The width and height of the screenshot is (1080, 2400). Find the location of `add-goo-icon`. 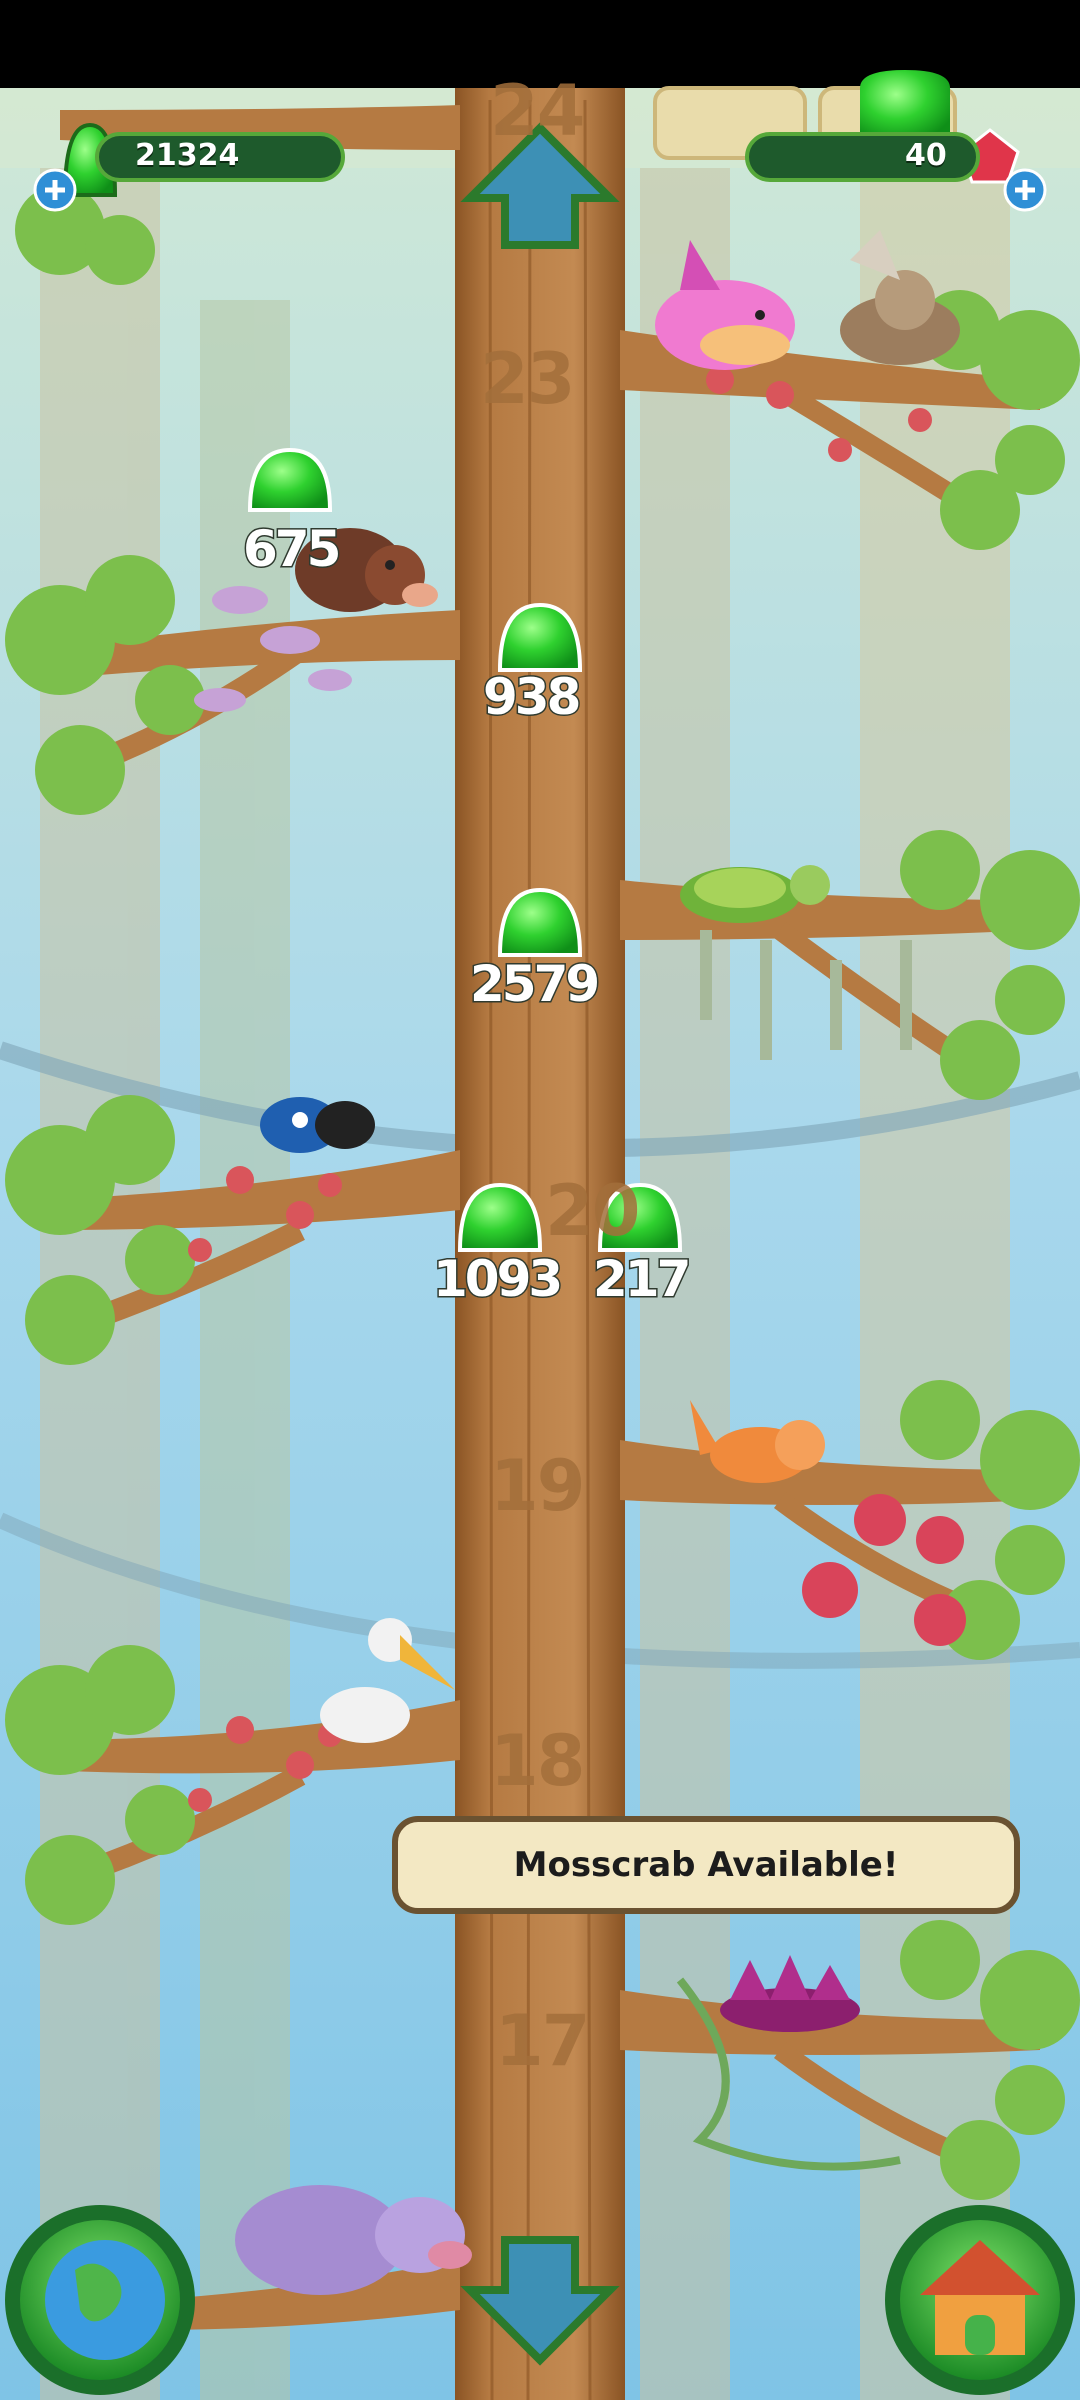

add-goo-icon is located at coordinates (55, 190).